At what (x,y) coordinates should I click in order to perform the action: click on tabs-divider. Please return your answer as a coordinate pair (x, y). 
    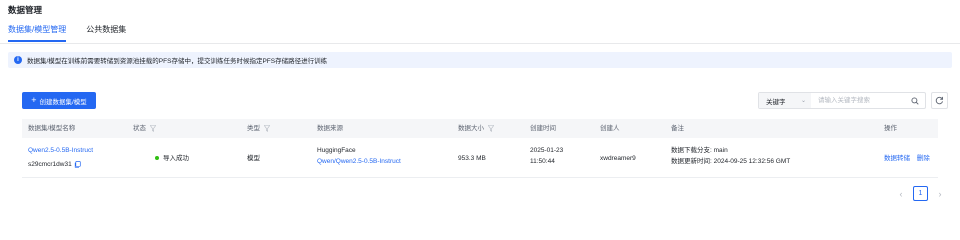
    Looking at the image, I should click on (480, 43).